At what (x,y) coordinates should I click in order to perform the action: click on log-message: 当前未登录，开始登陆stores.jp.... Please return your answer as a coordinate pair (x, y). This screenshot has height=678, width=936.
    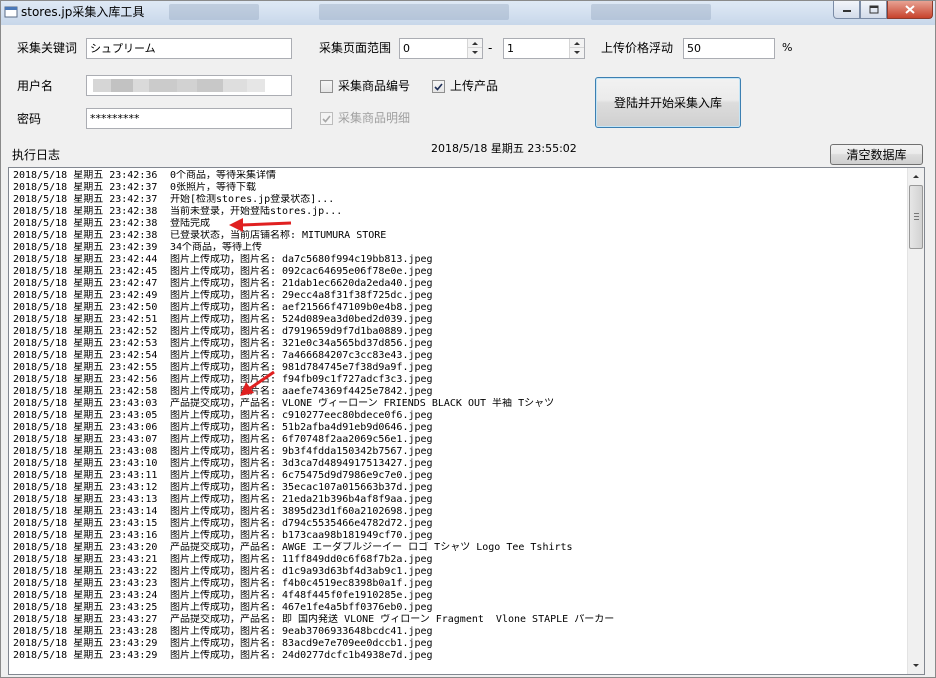
    Looking at the image, I should click on (256, 211).